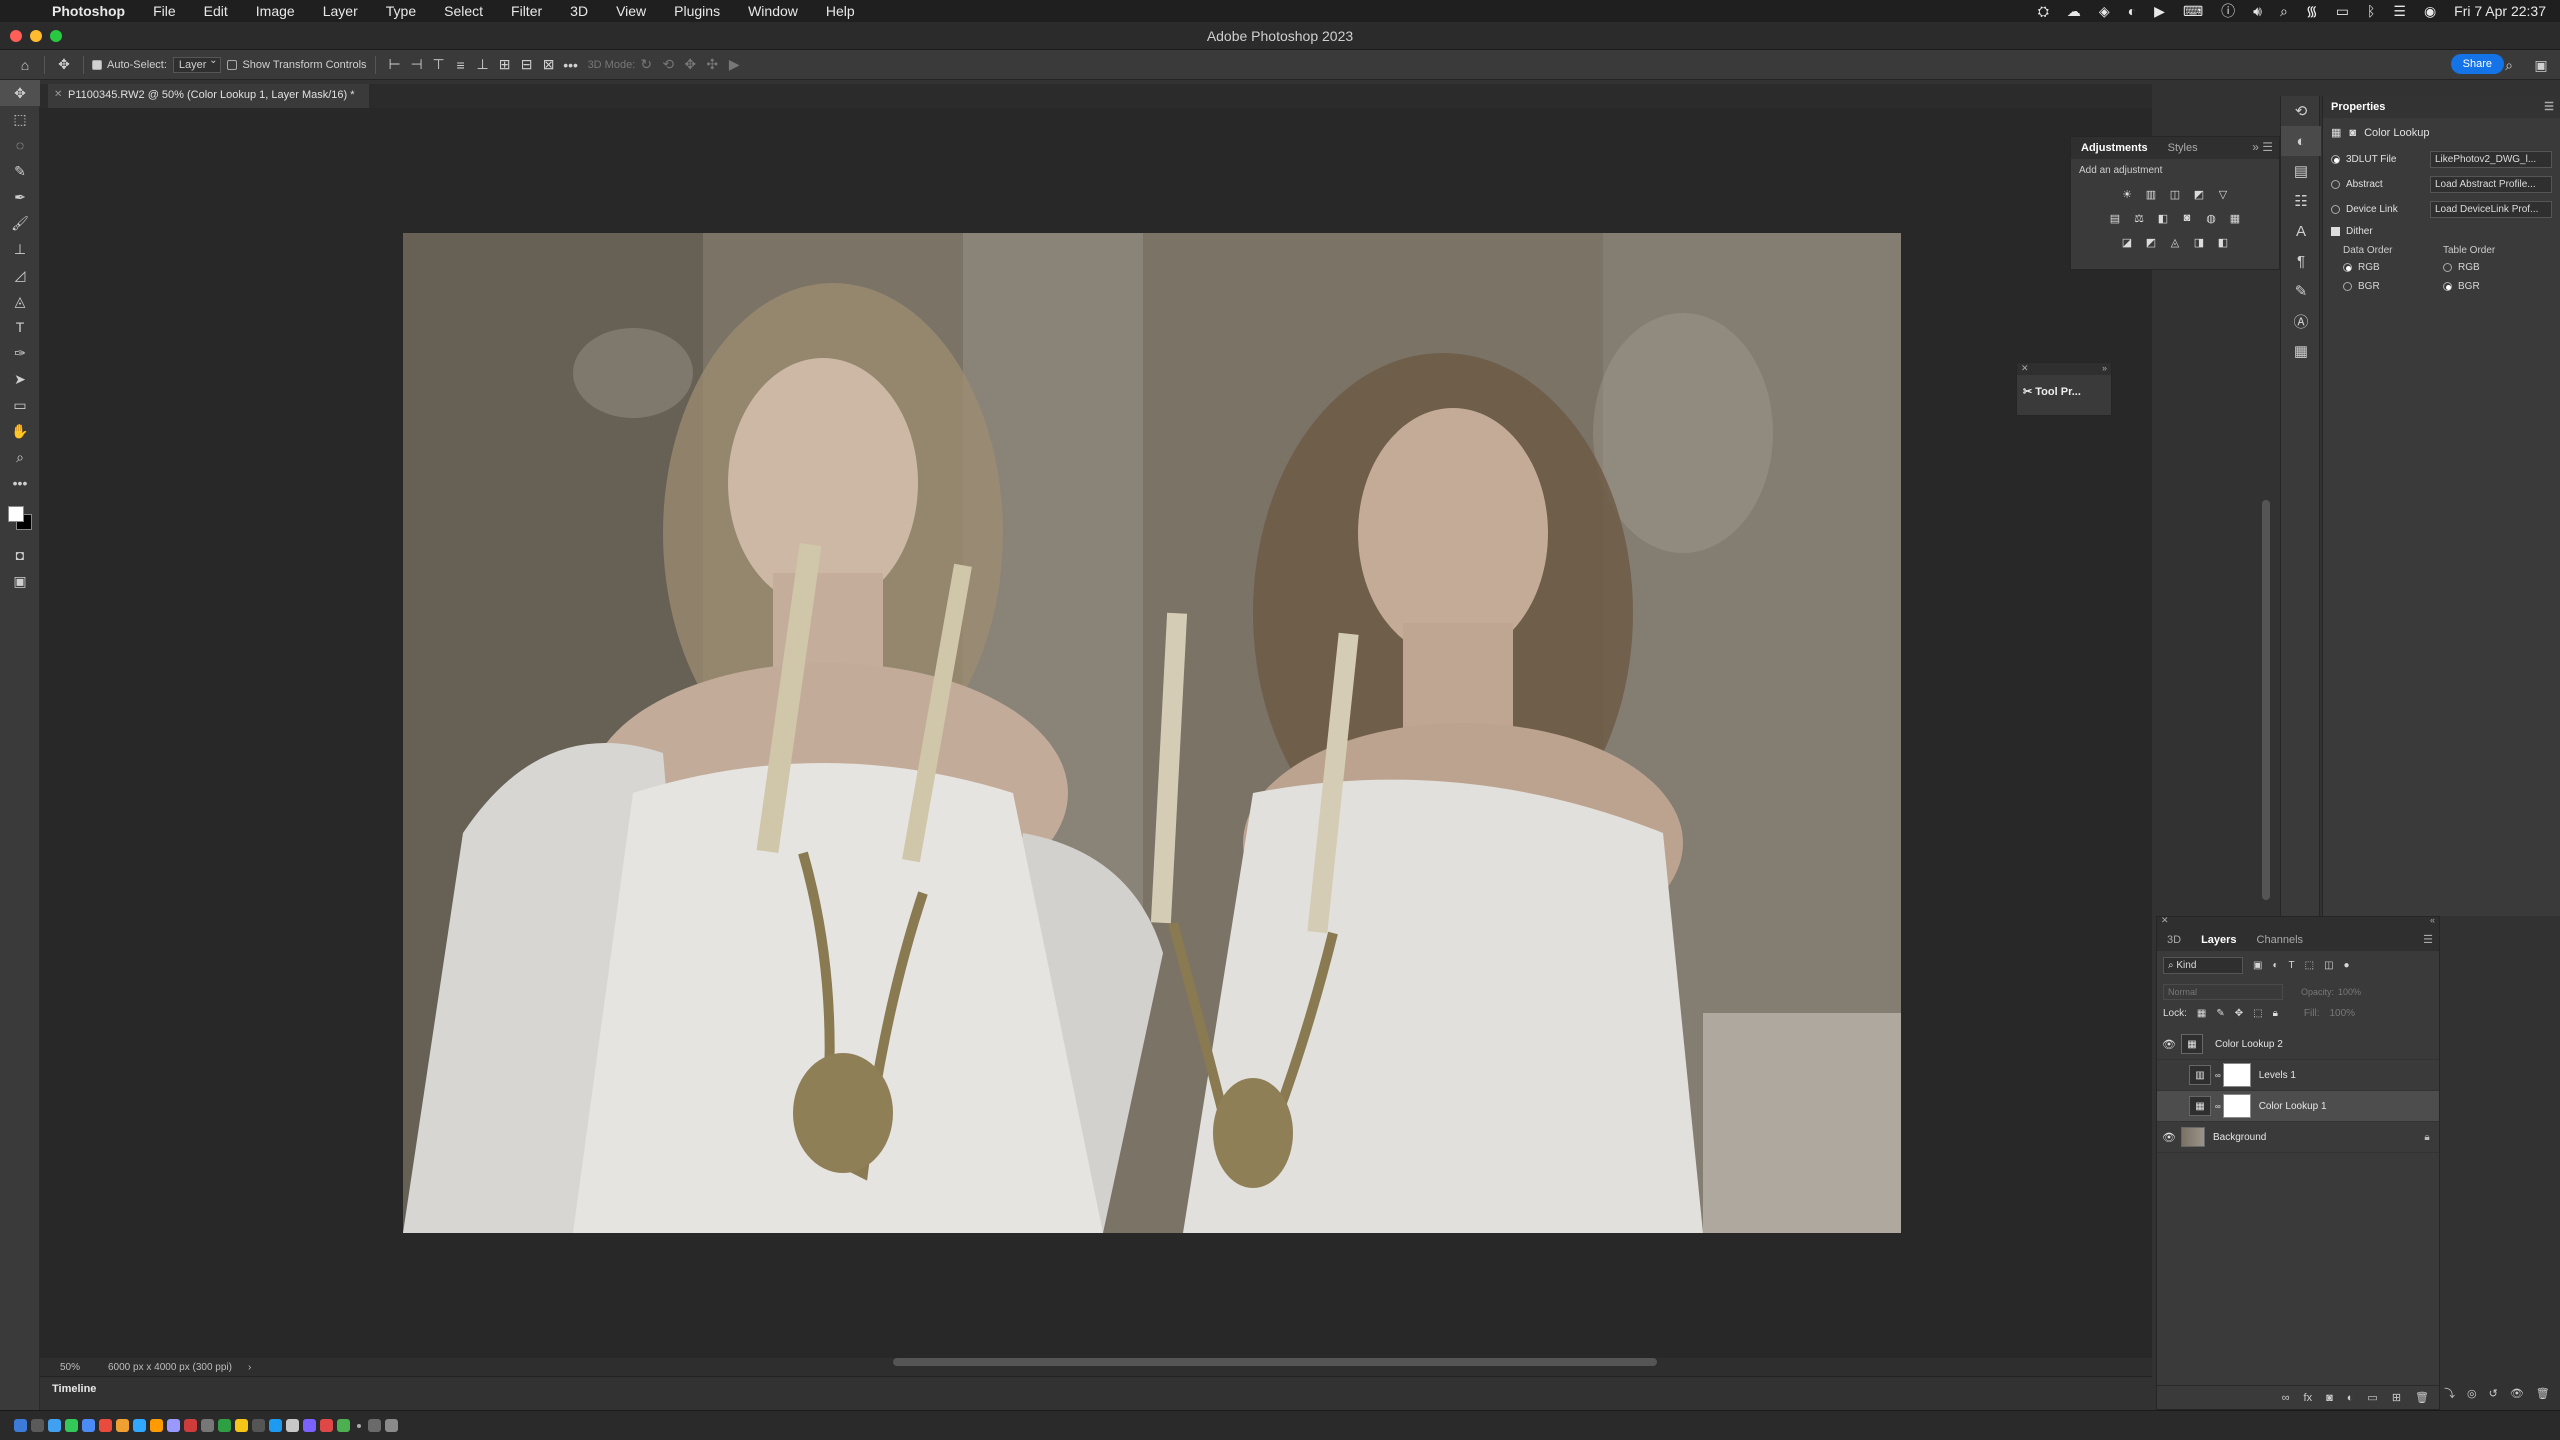 The height and width of the screenshot is (1440, 2560). Describe the element at coordinates (549, 65) in the screenshot. I see `distribute-vertical-icon: ⊠` at that location.